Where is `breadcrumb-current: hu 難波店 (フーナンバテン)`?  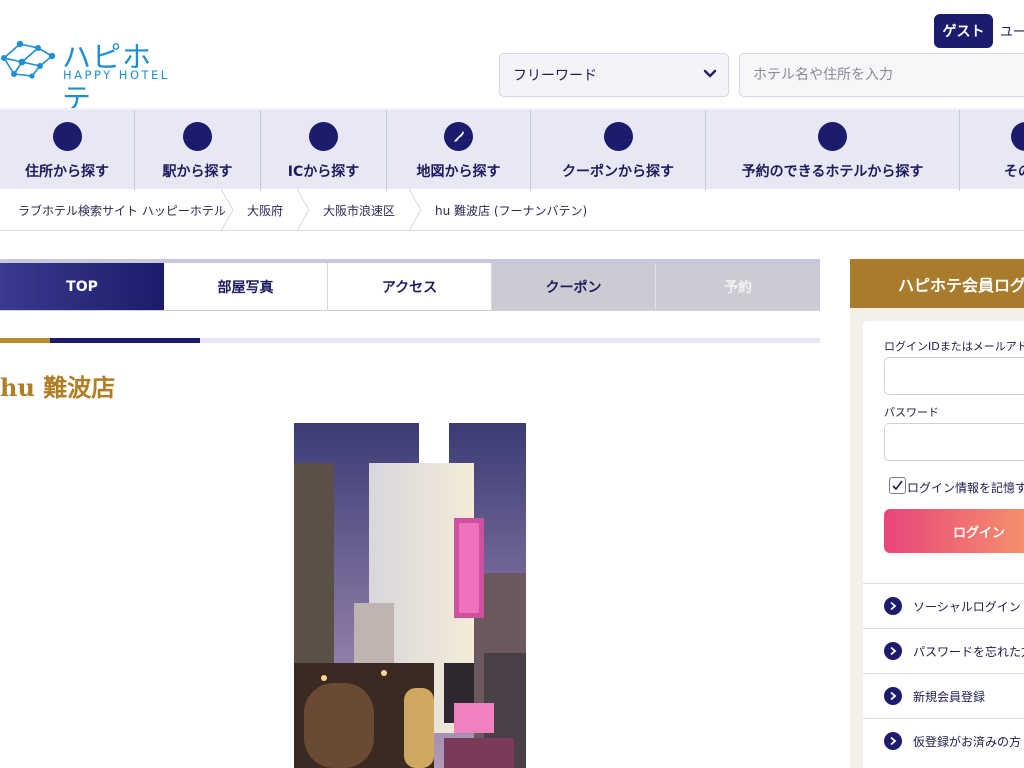
breadcrumb-current: hu 難波店 (フーナンバテン) is located at coordinates (511, 211).